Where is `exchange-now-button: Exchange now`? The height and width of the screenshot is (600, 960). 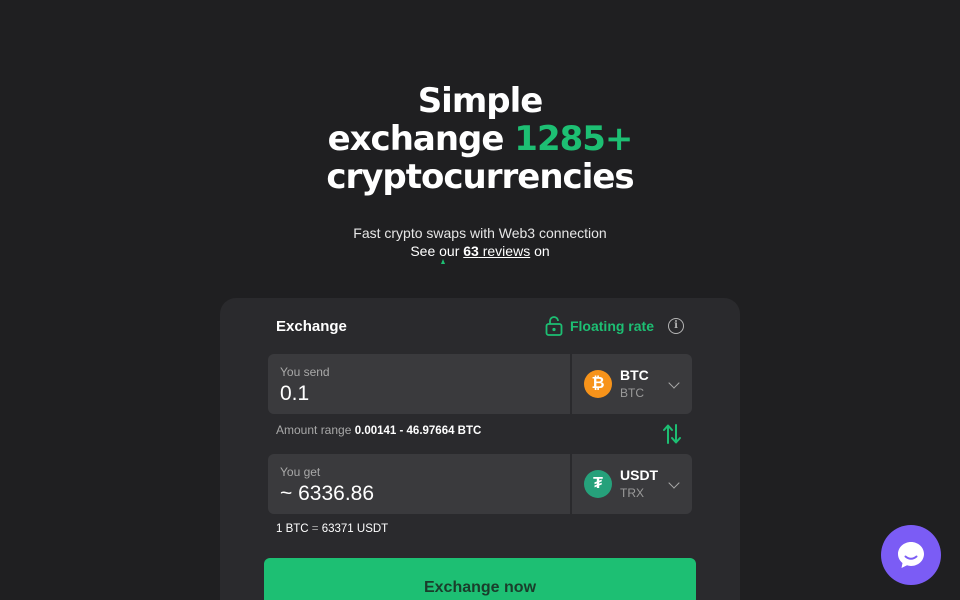
exchange-now-button: Exchange now is located at coordinates (480, 579).